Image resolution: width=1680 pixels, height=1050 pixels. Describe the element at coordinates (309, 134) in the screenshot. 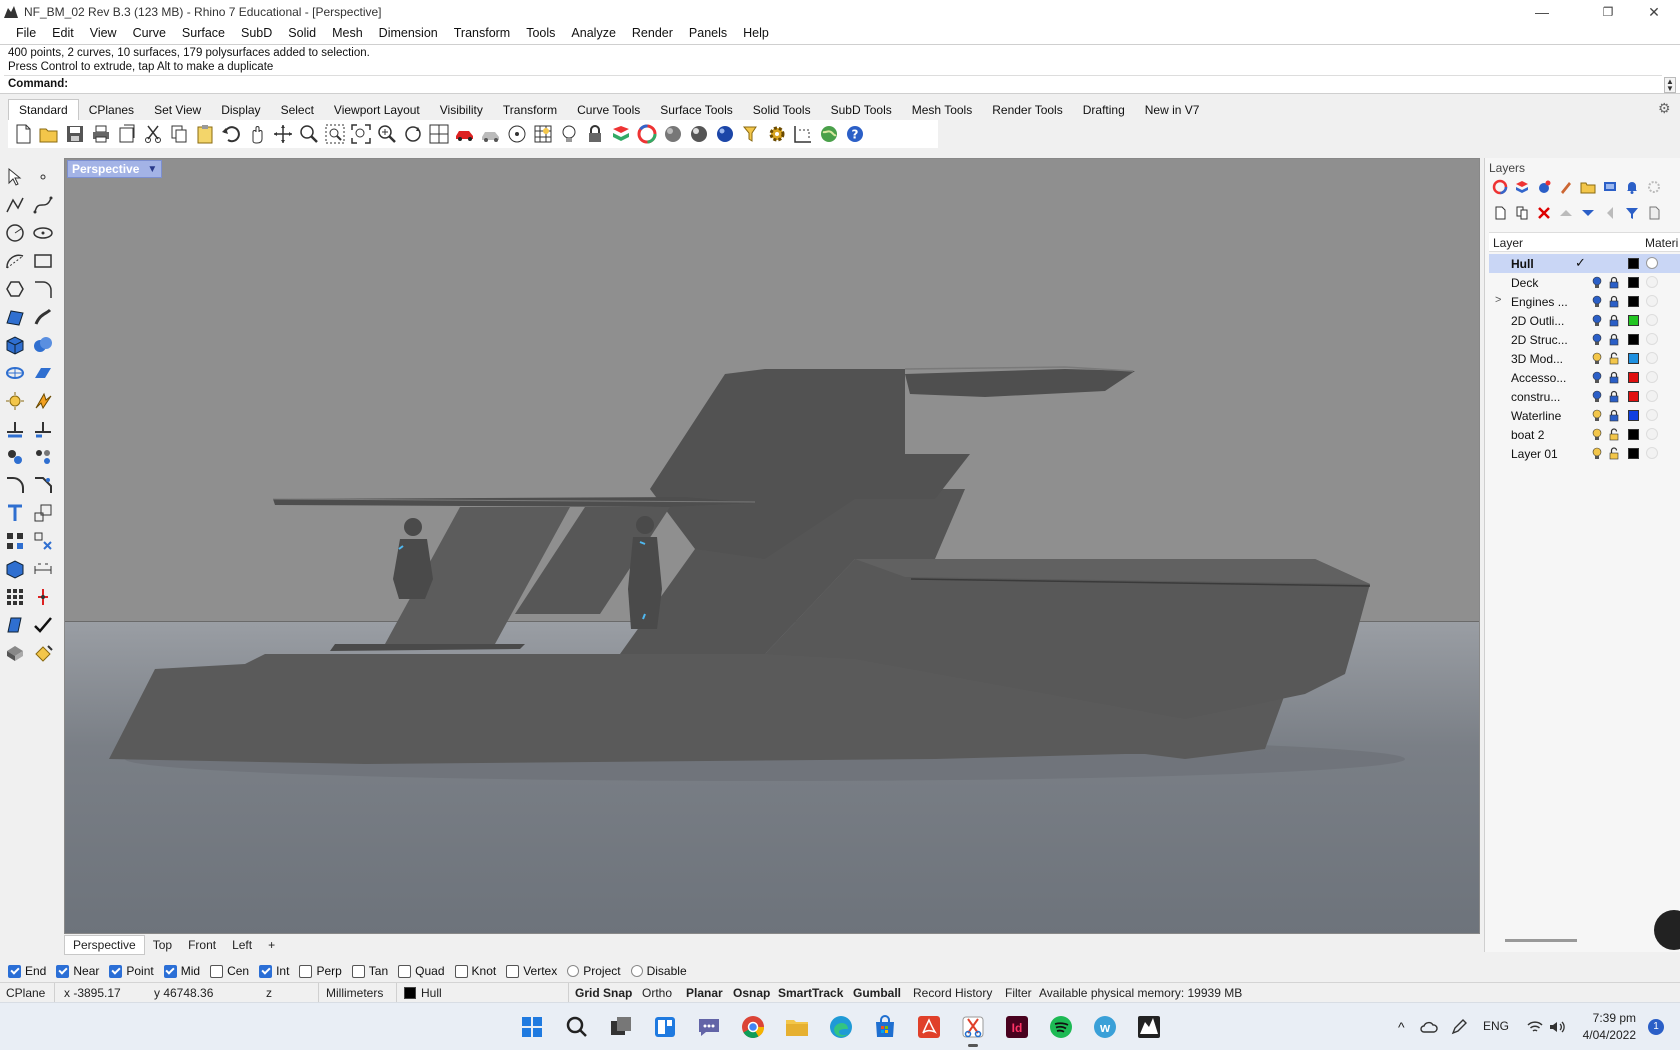

I see `zoom-icon` at that location.